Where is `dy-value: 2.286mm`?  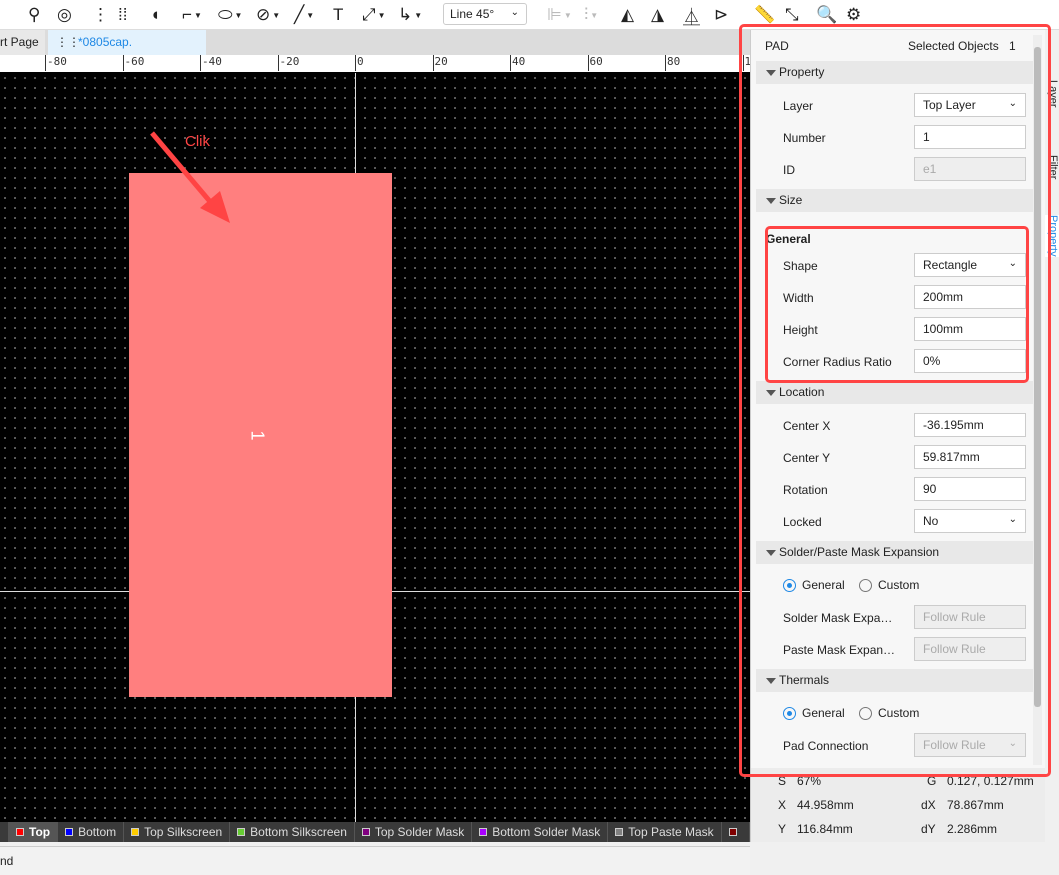
dy-value: 2.286mm is located at coordinates (972, 829).